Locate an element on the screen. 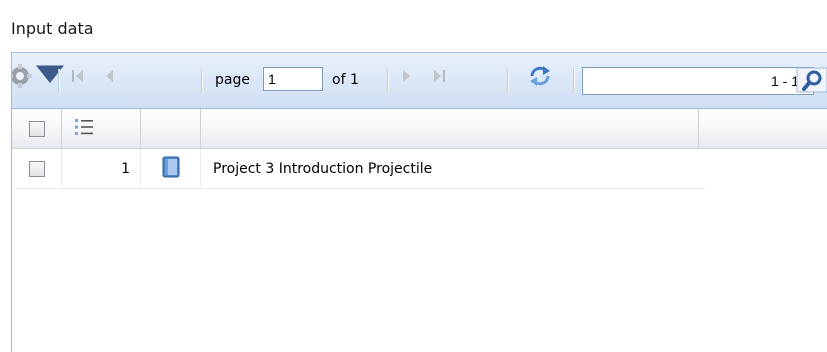 The width and height of the screenshot is (827, 352). search-icon is located at coordinates (811, 83).